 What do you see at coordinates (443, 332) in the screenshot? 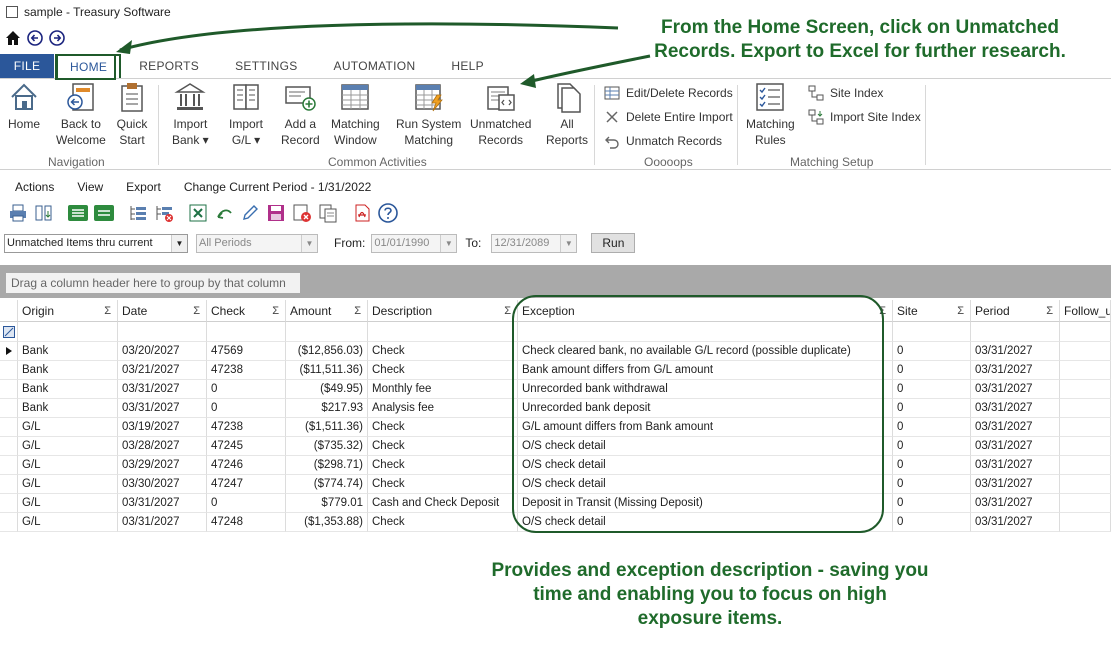
I see `filter-cell-description` at bounding box center [443, 332].